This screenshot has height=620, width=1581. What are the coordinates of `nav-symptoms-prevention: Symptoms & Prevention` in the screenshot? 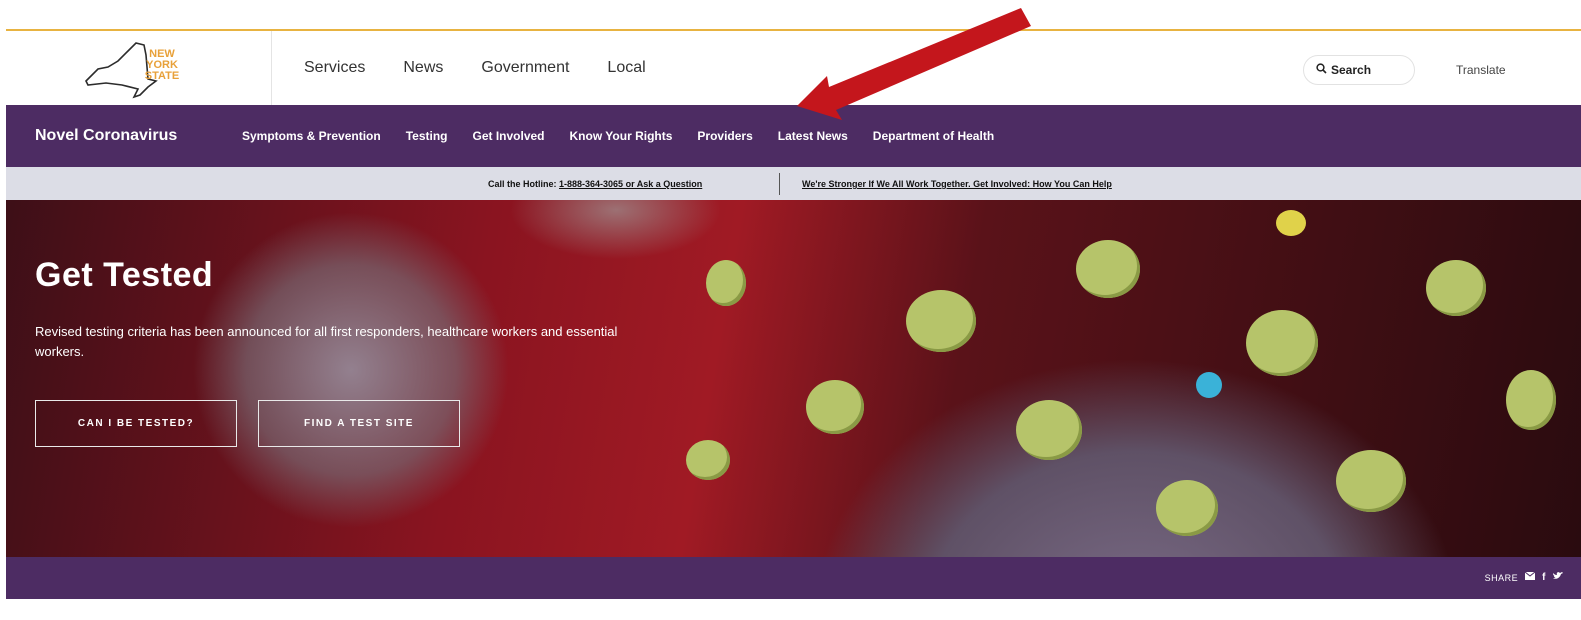 It's located at (311, 136).